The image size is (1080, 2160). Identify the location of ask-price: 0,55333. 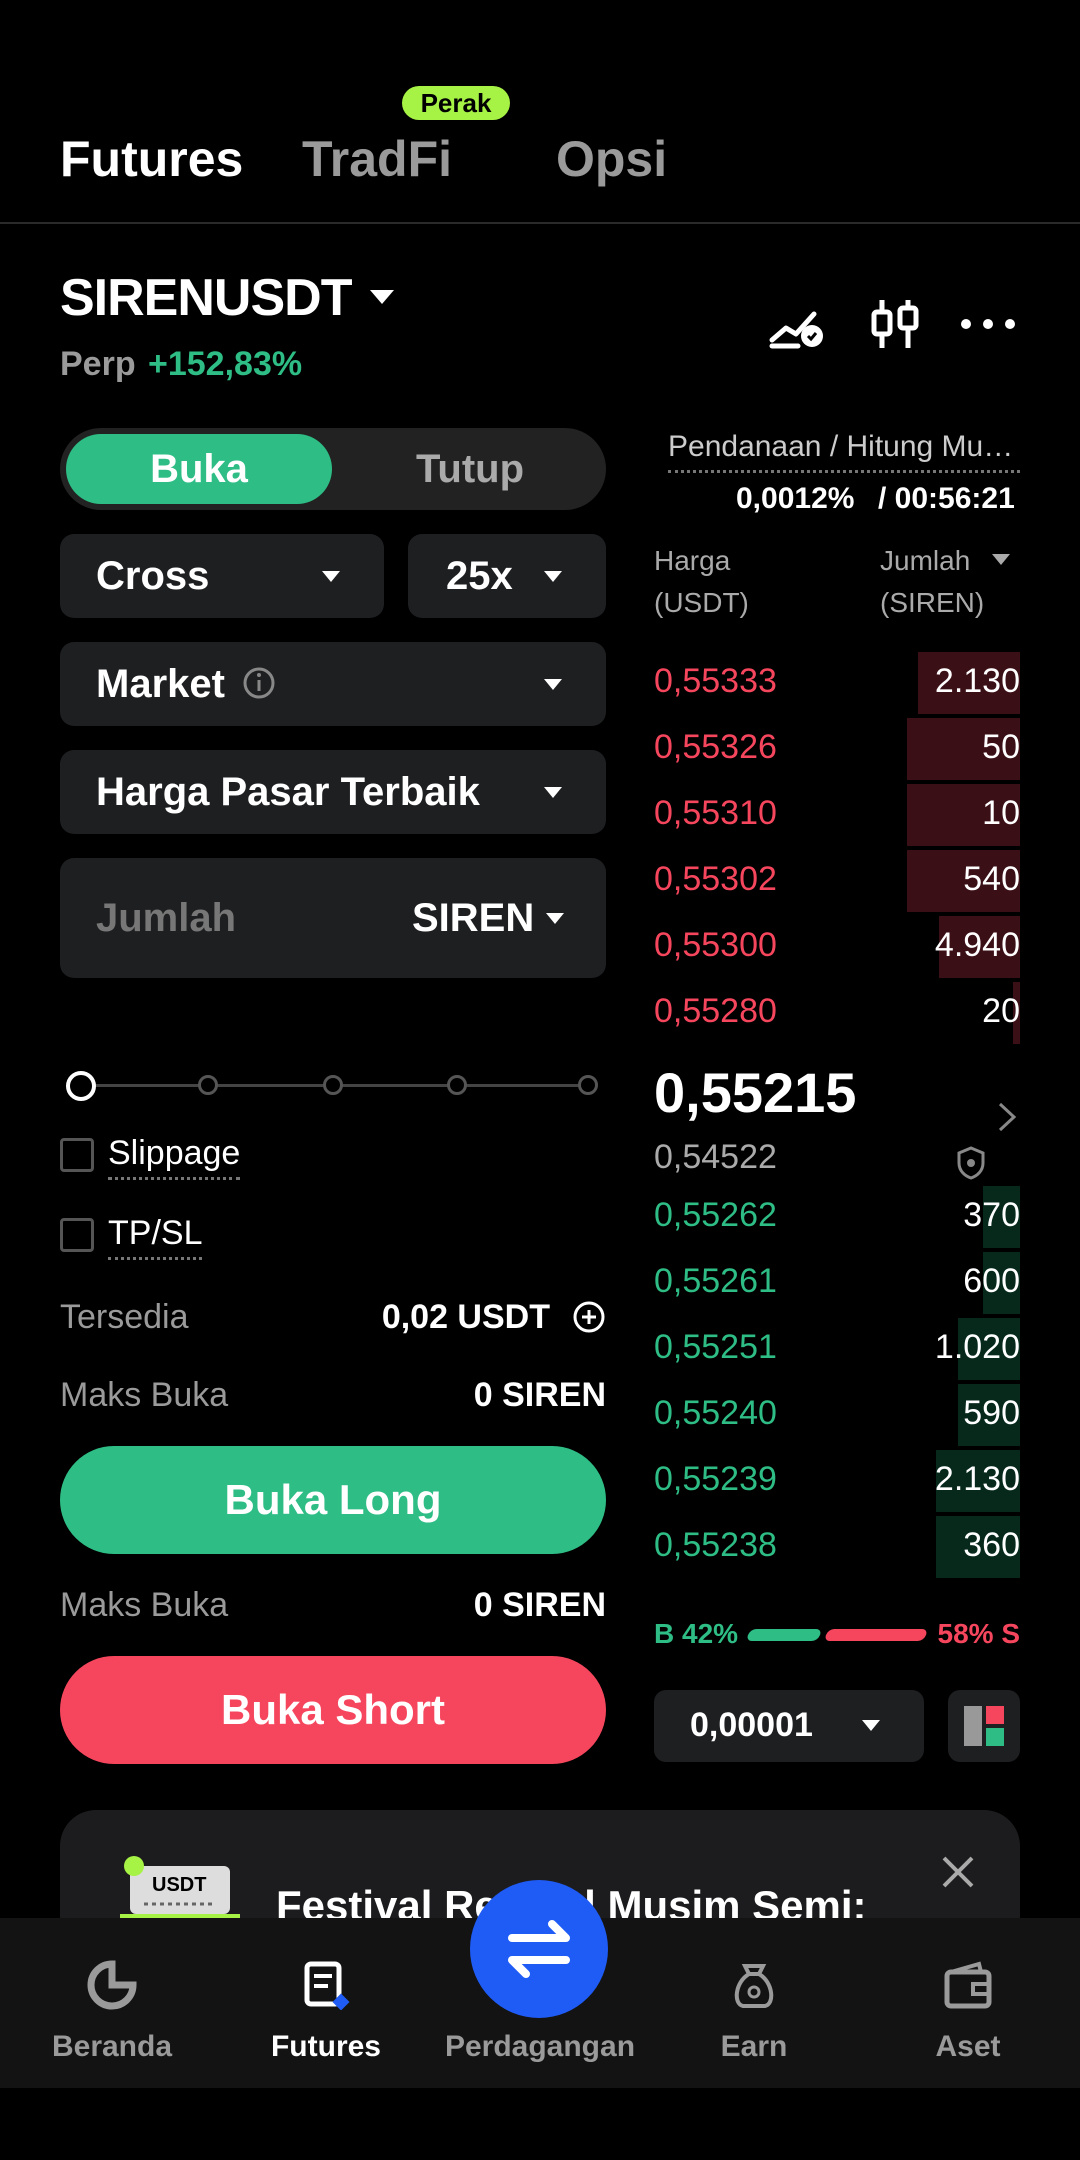
(715, 681).